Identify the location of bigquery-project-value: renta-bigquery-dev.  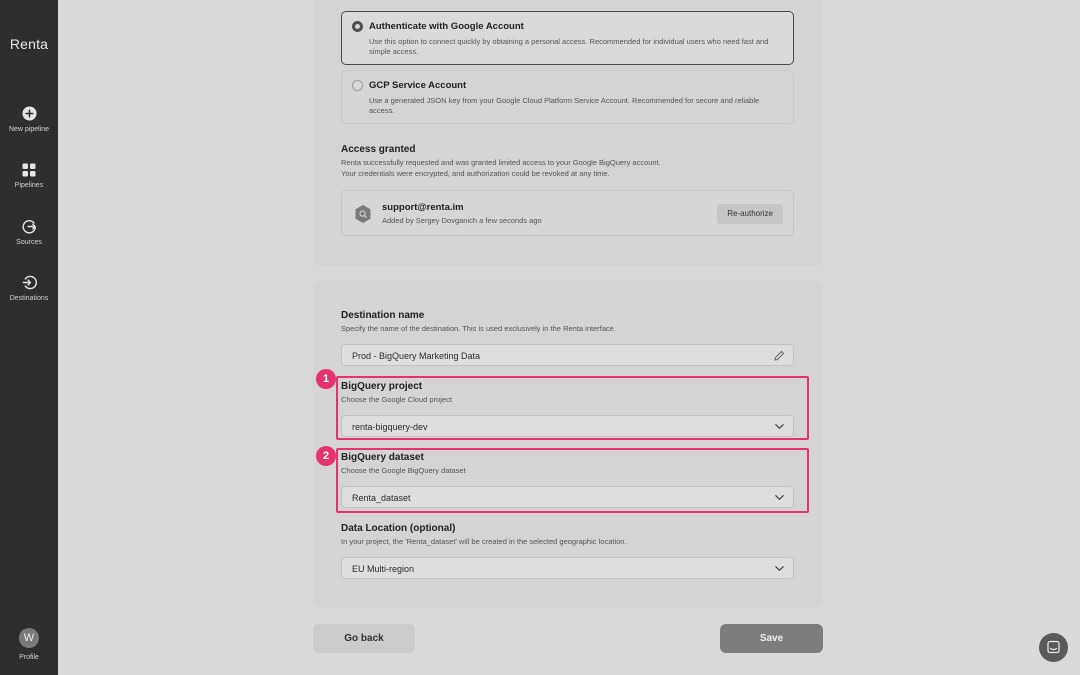
(390, 427).